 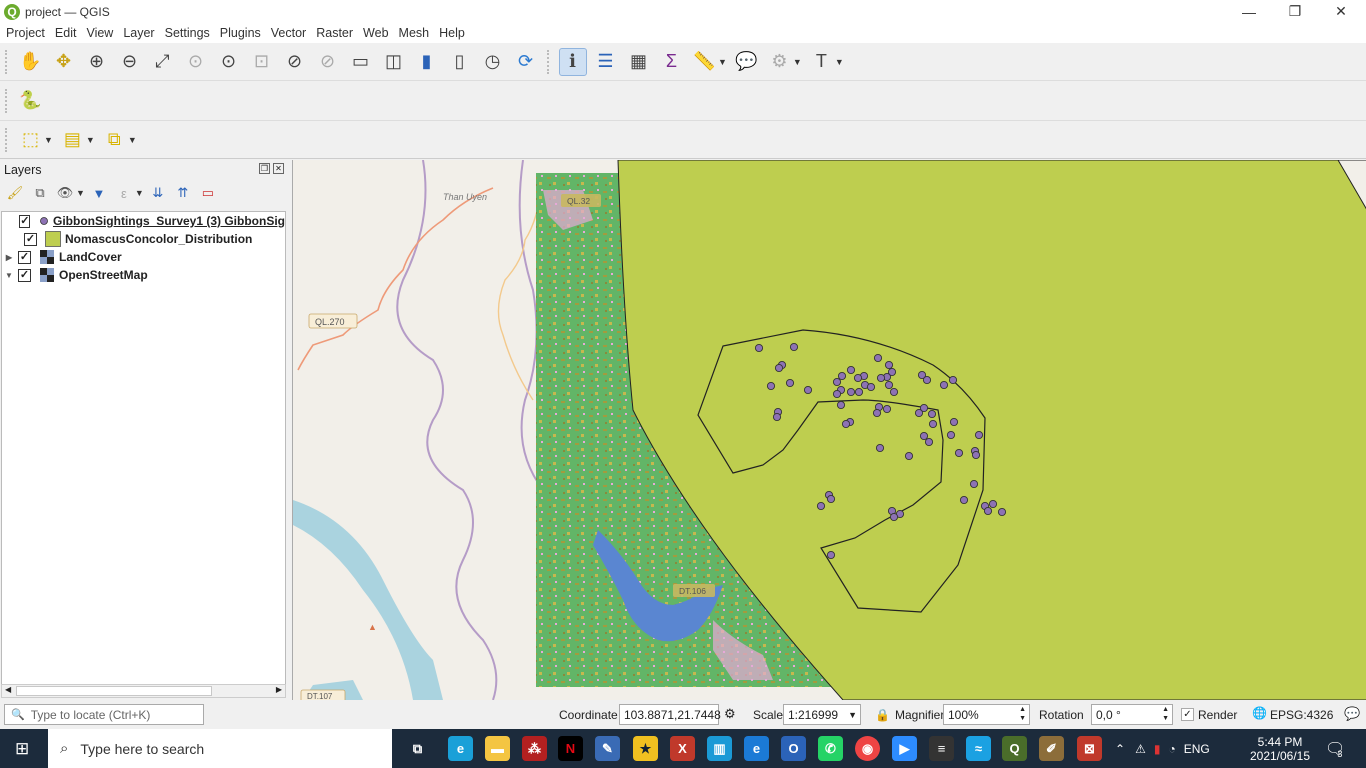 What do you see at coordinates (705, 62) in the screenshot?
I see `measure-line-icon: 📏` at bounding box center [705, 62].